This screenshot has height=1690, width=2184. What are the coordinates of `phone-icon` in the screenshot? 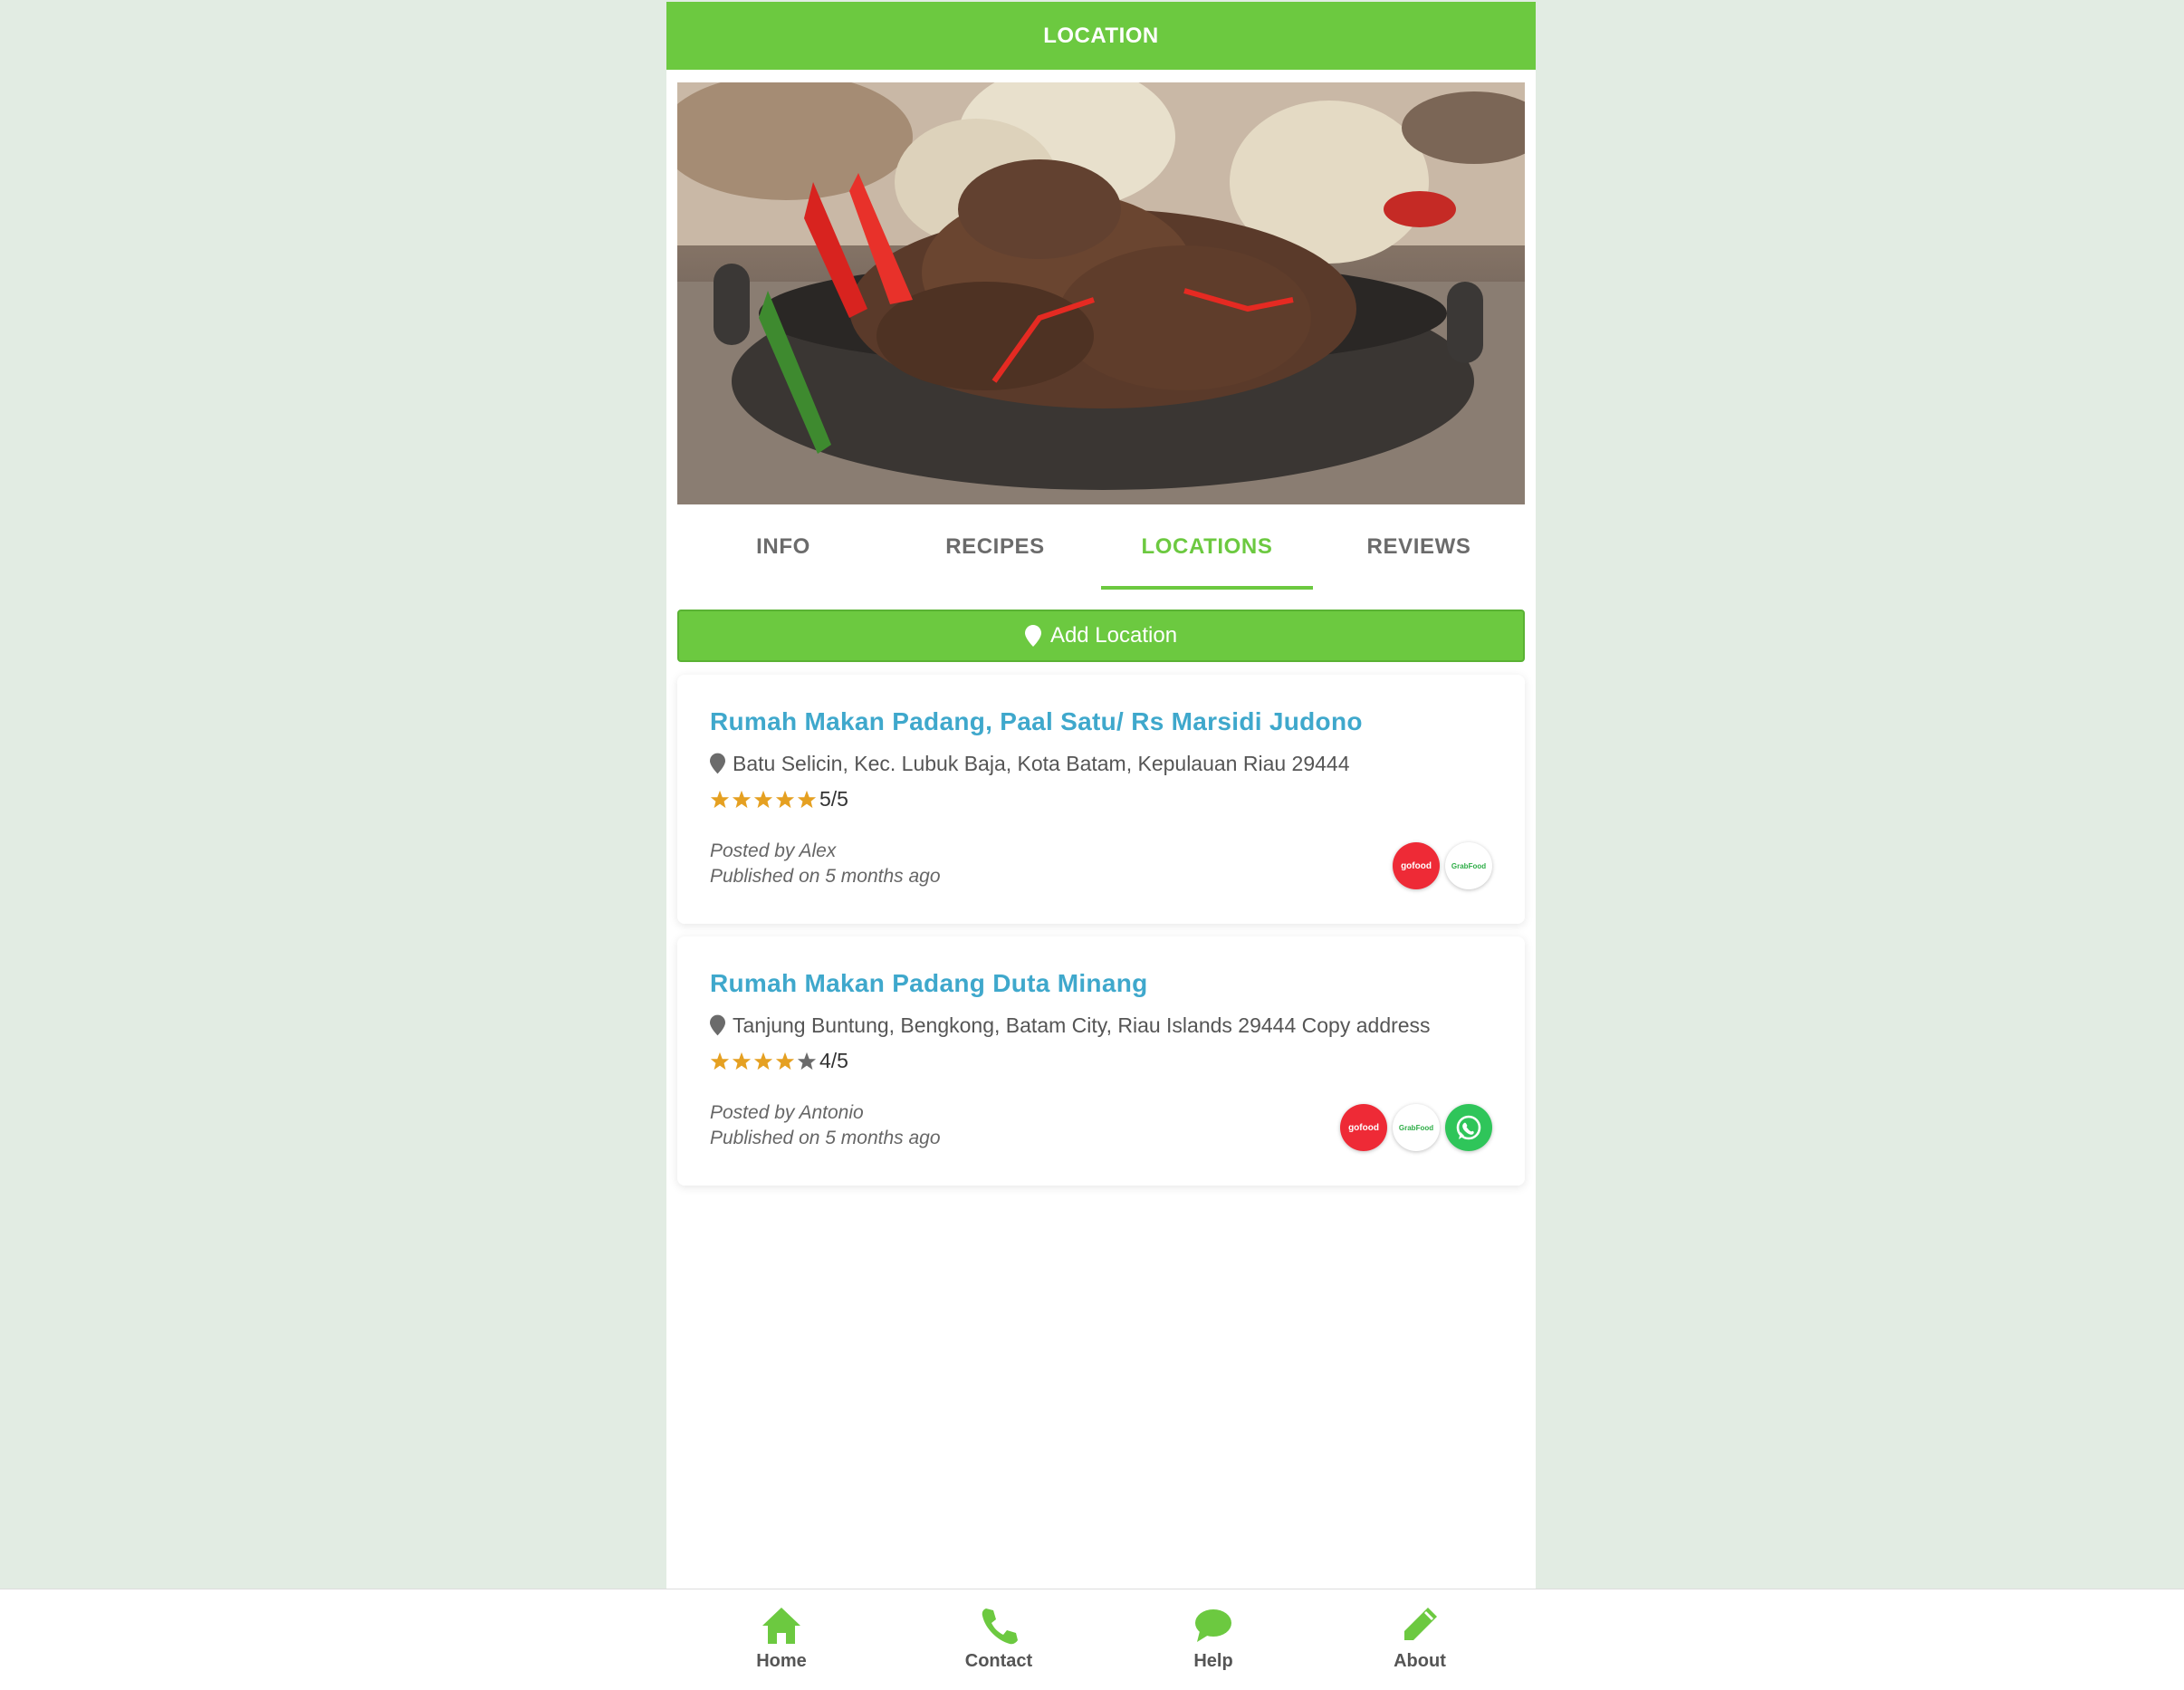 It's located at (1000, 1626).